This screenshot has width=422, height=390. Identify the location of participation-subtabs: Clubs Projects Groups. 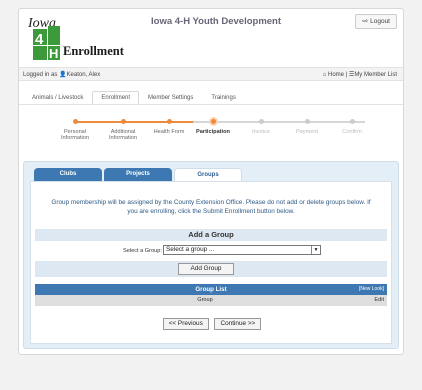
(139, 174).